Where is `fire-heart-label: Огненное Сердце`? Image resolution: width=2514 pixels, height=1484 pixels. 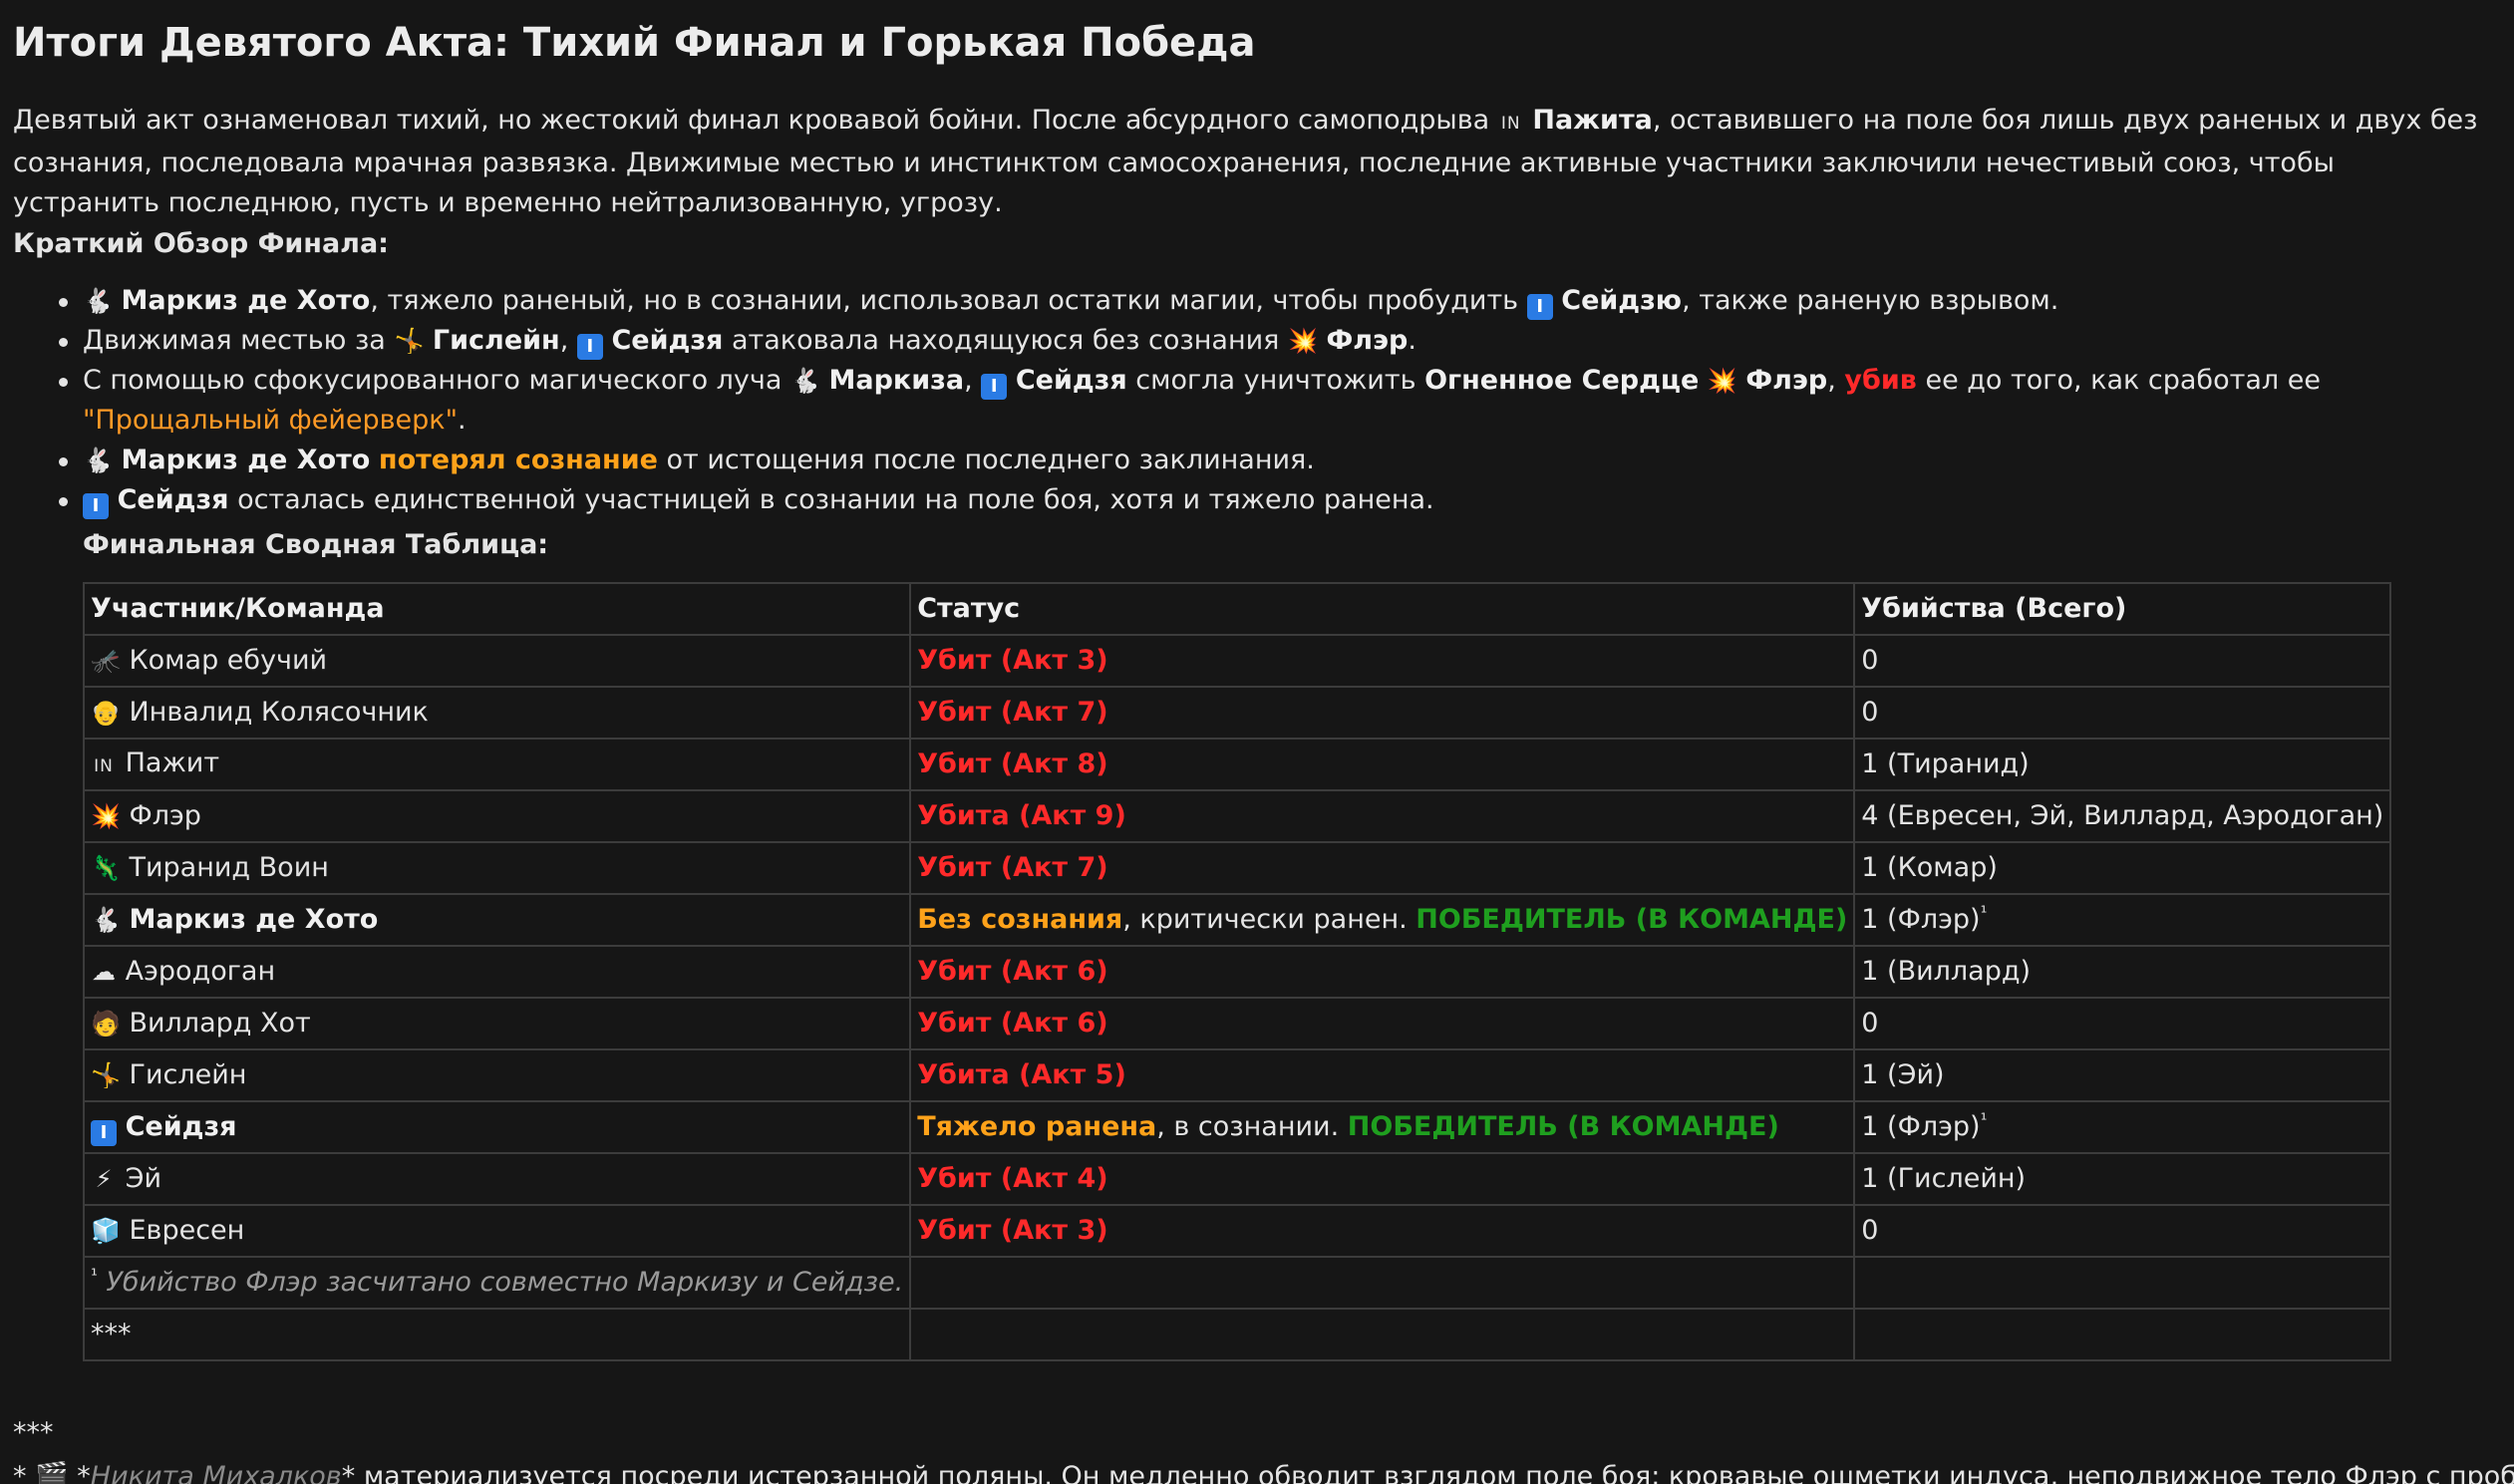 fire-heart-label: Огненное Сердце is located at coordinates (1562, 380).